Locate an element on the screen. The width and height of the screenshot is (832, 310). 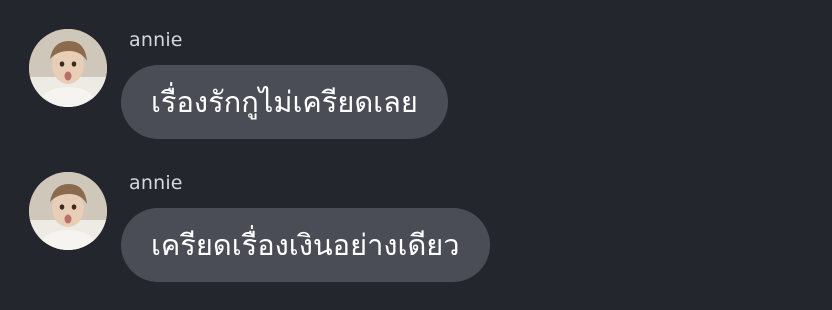
message-bubble: เครียดเรื่องเงินอย่างเดียว is located at coordinates (305, 245).